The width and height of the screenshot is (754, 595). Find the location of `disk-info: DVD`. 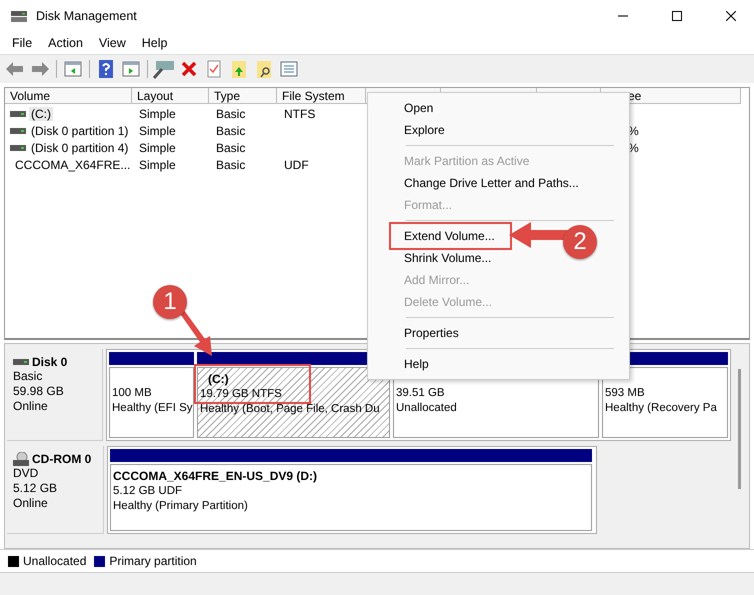

disk-info: DVD is located at coordinates (26, 473).